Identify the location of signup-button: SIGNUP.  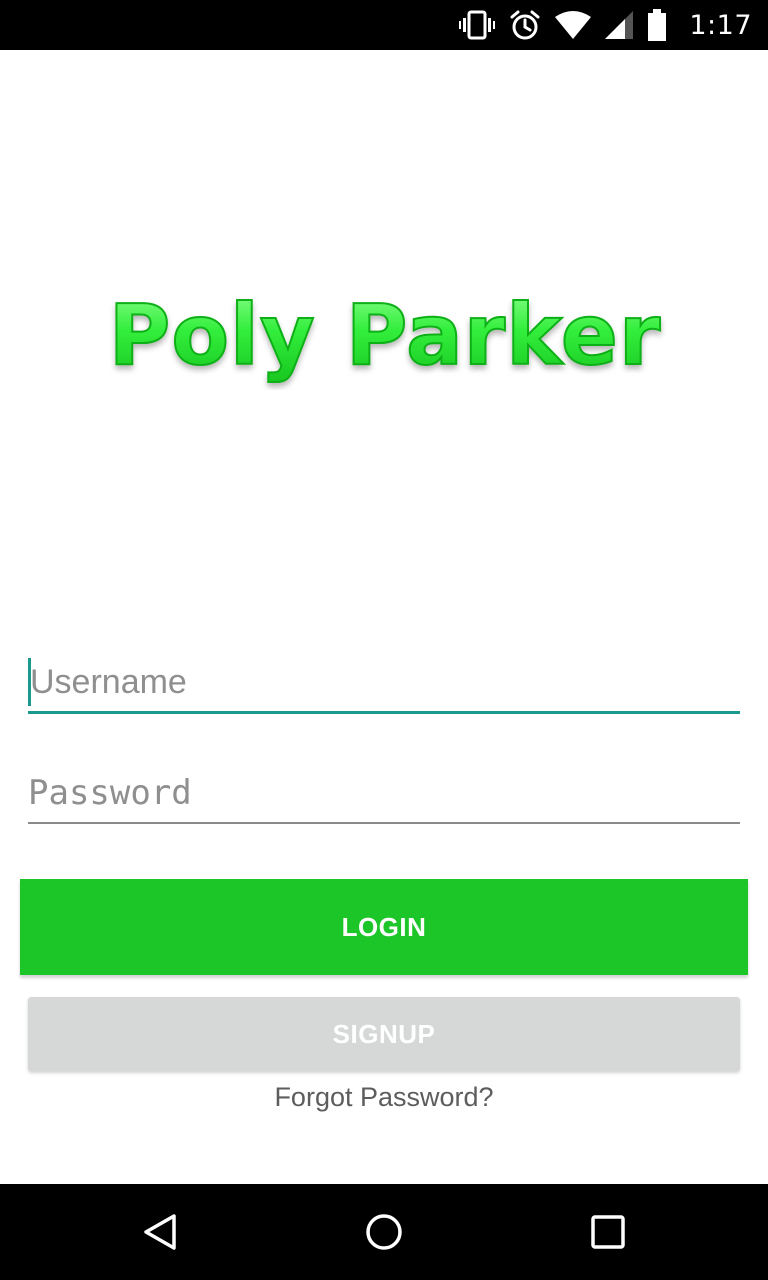
(384, 1034).